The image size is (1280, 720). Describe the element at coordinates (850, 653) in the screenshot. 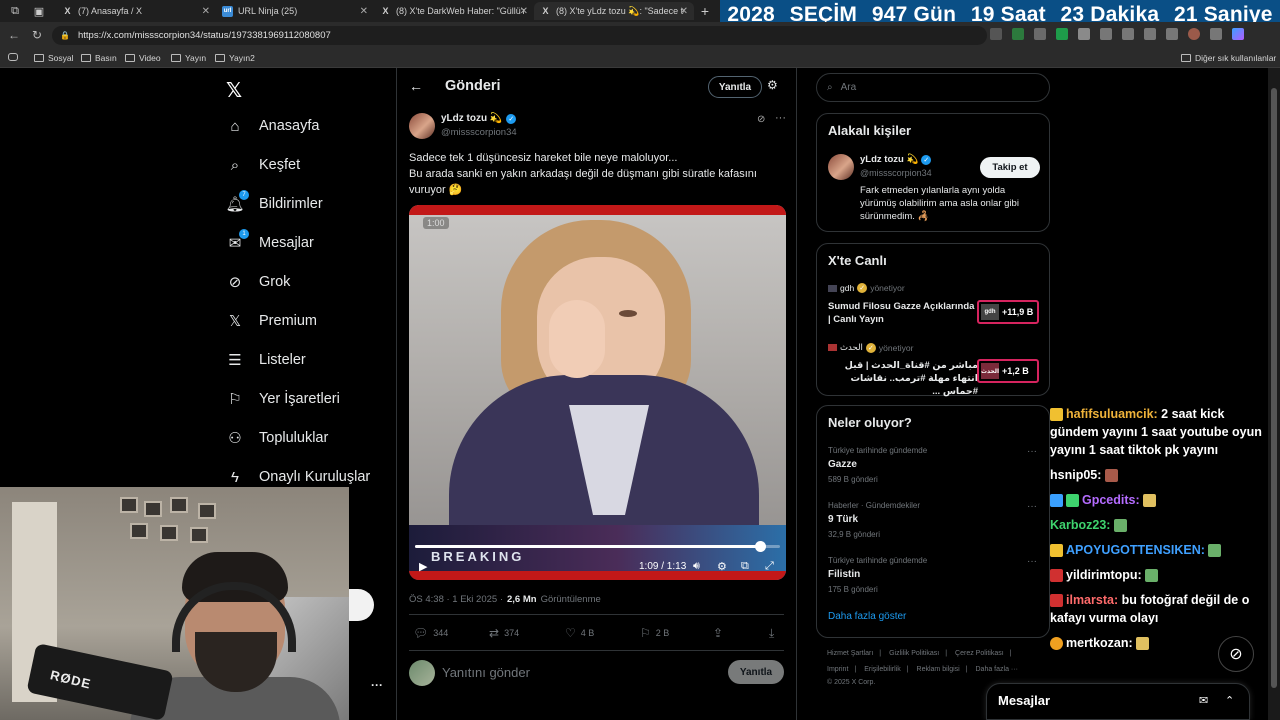

I see `footer-link: Hizmet Şartları` at that location.